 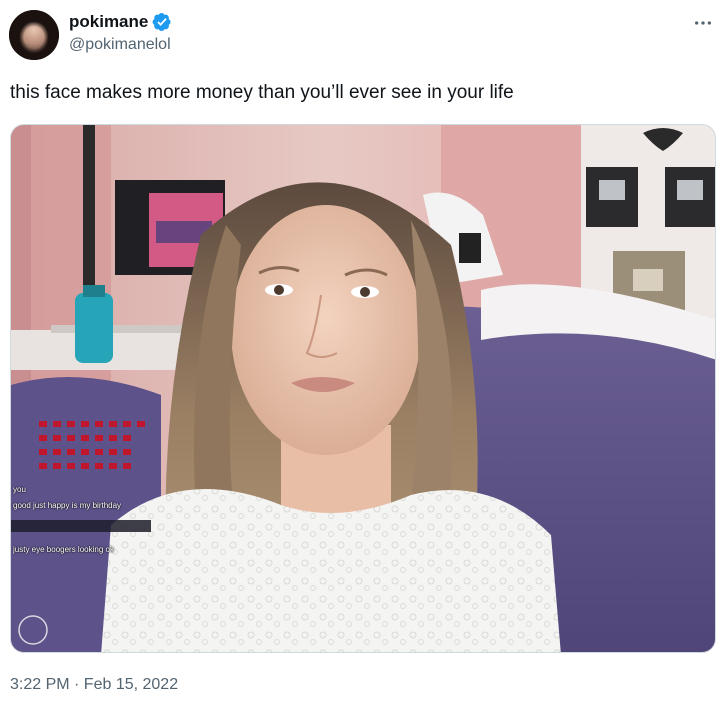 I want to click on author-block: pokimane @pokimanelol, so click(x=120, y=32).